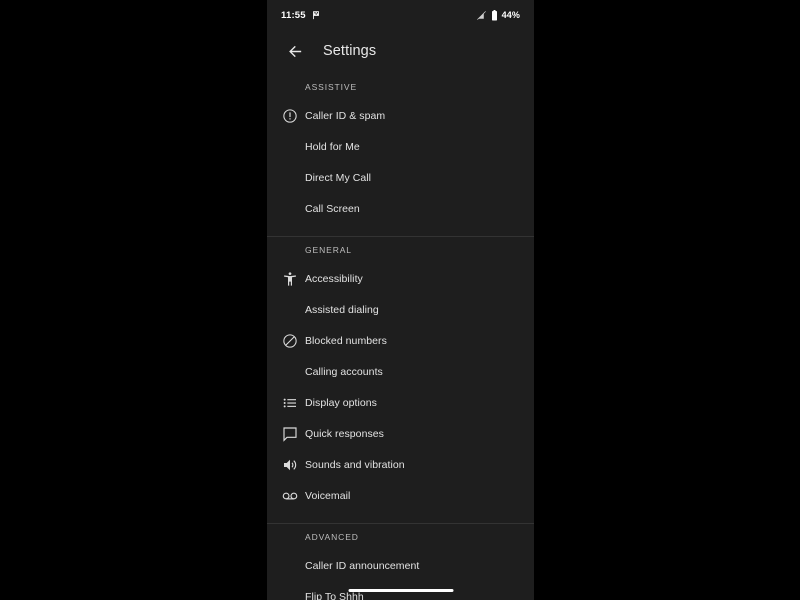  Describe the element at coordinates (290, 496) in the screenshot. I see `voicemail-icon` at that location.